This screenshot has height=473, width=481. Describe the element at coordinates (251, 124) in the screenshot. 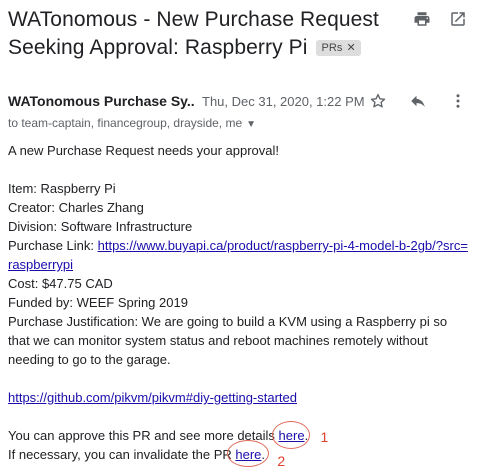

I see `chevron-down-icon: ▼` at that location.